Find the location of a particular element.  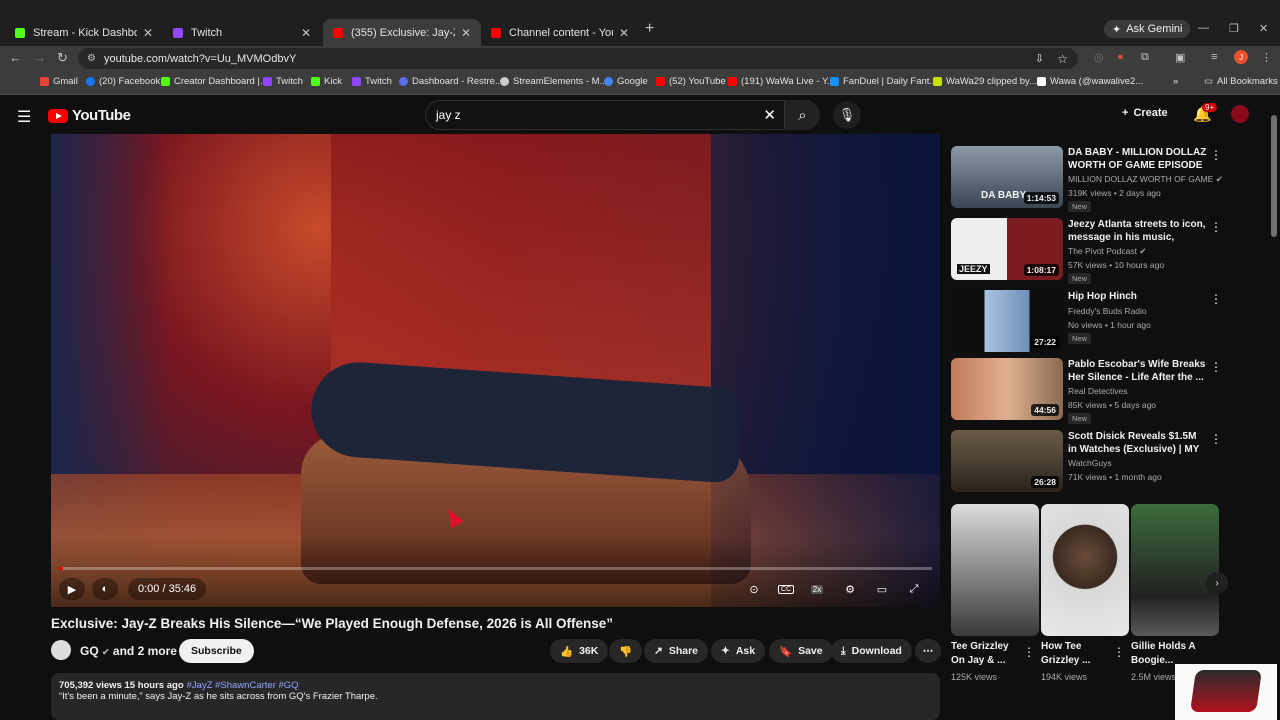

reload-icon: ↻ is located at coordinates (62, 58).